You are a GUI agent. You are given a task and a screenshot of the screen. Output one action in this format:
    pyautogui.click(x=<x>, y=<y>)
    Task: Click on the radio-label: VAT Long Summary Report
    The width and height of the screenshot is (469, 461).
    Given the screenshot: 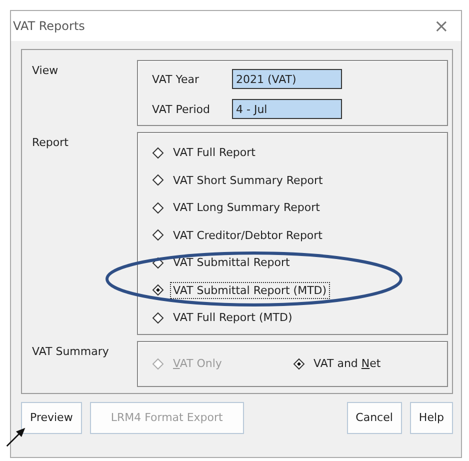 What is the action you would take?
    pyautogui.click(x=246, y=207)
    